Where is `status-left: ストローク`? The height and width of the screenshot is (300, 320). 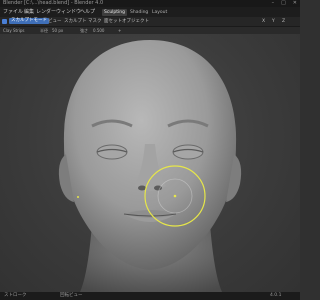 status-left: ストローク is located at coordinates (15, 295).